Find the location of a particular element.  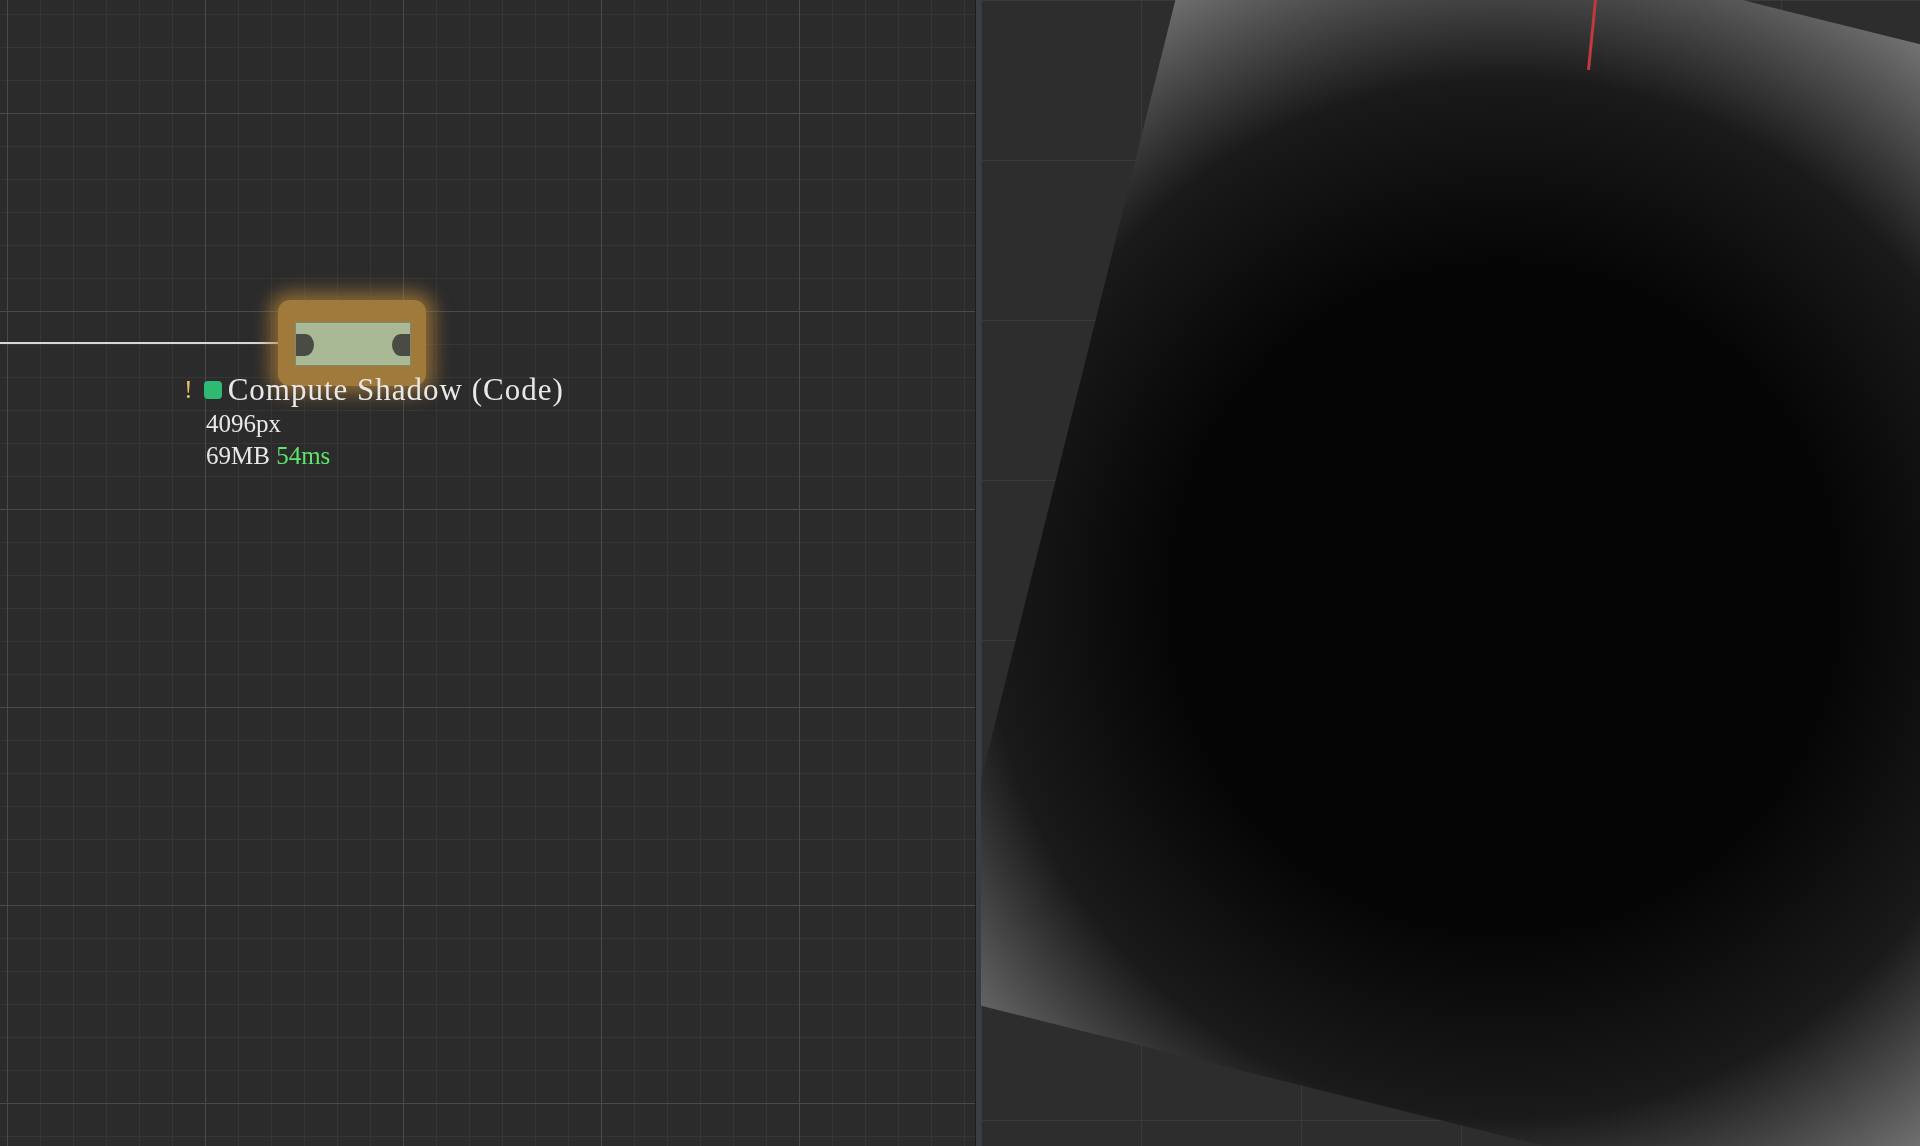

node-title: Compute Shadow (Code) is located at coordinates (395, 390).